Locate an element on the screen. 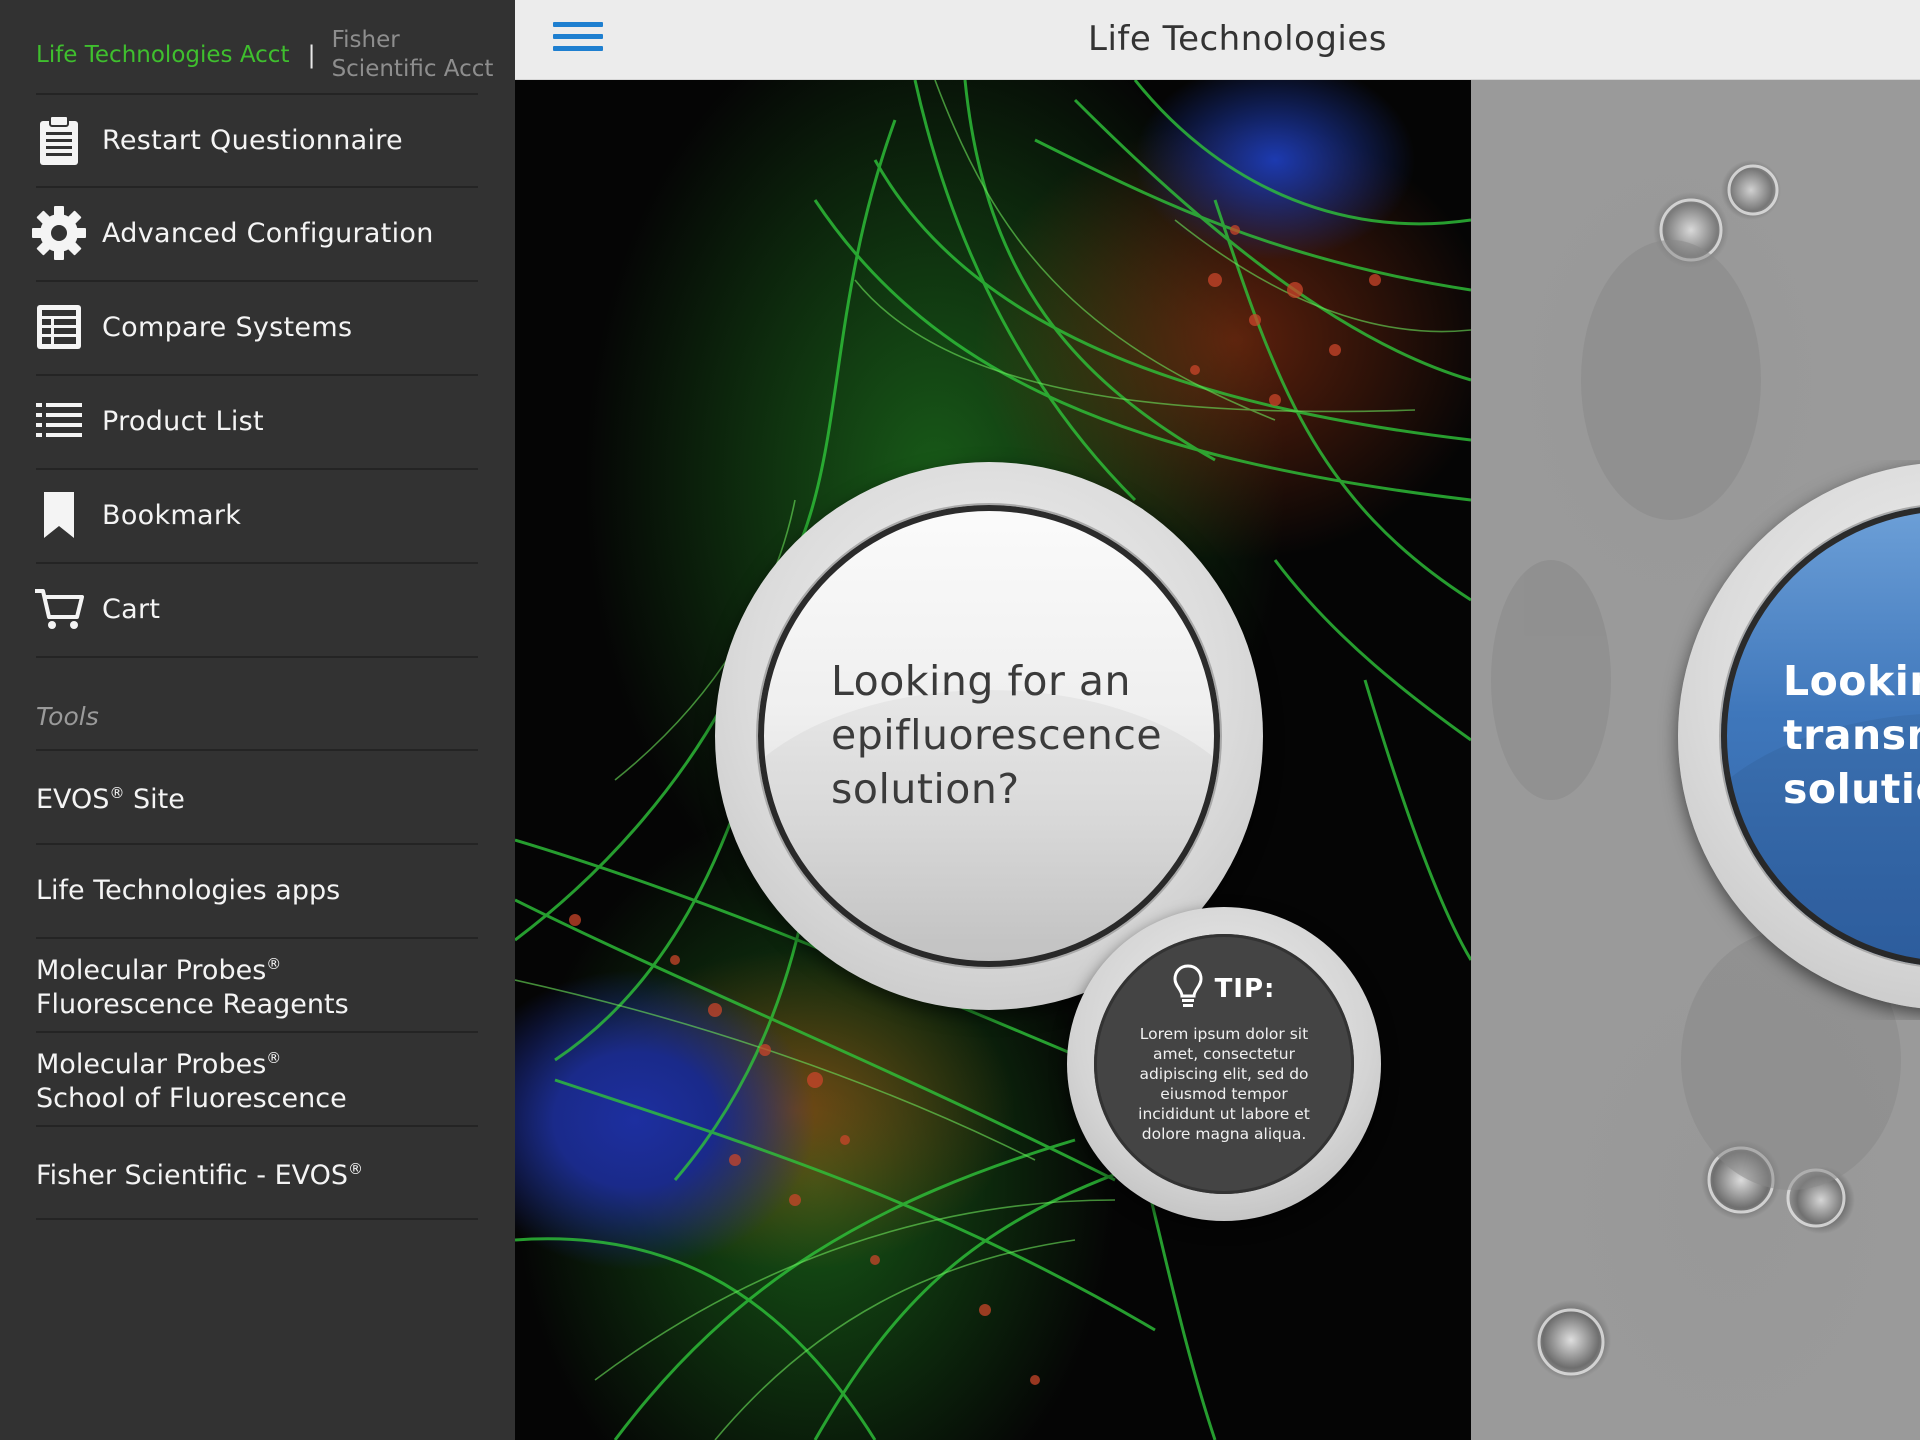 This screenshot has width=1920, height=1440. cart-icon is located at coordinates (59, 609).